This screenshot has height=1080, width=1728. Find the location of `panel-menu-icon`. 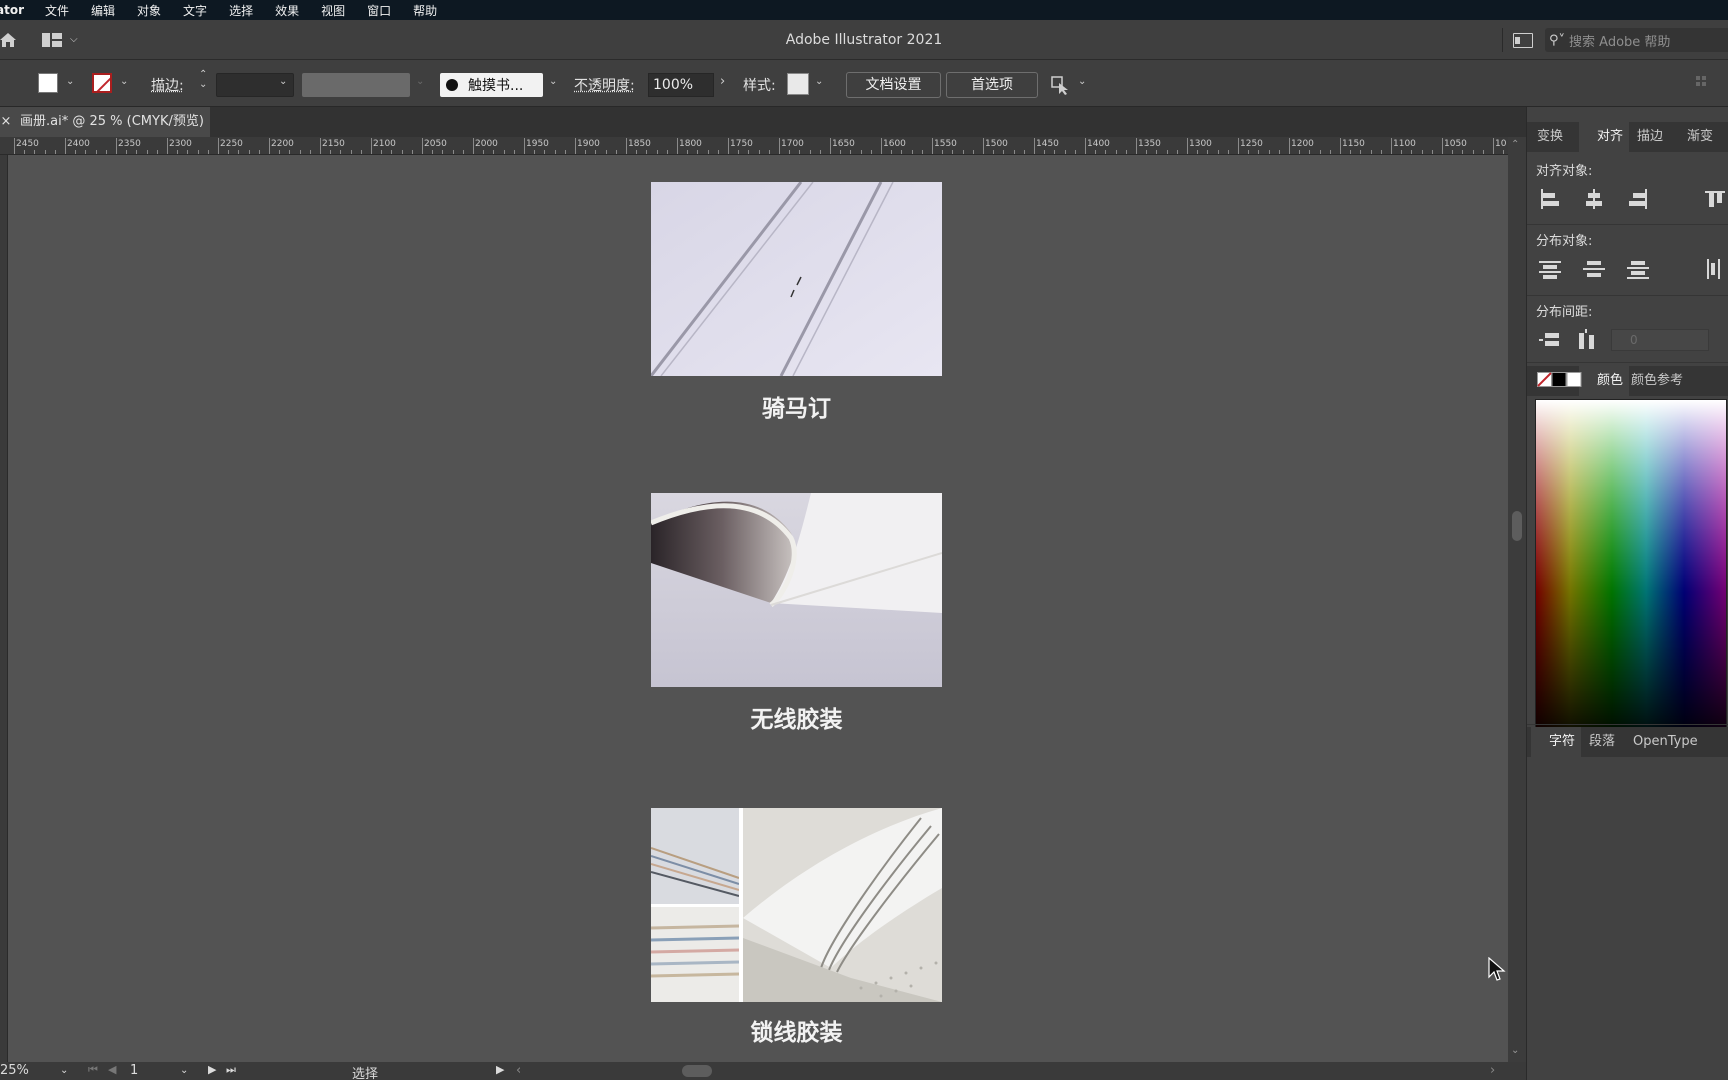

panel-menu-icon is located at coordinates (1703, 84).